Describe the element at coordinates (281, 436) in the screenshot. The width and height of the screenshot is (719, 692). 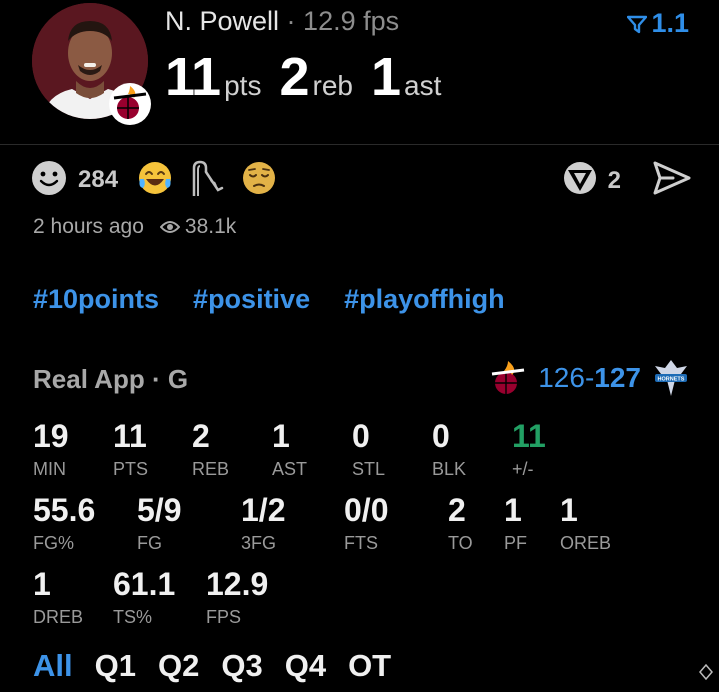
I see `stat-ast-value: 1` at that location.